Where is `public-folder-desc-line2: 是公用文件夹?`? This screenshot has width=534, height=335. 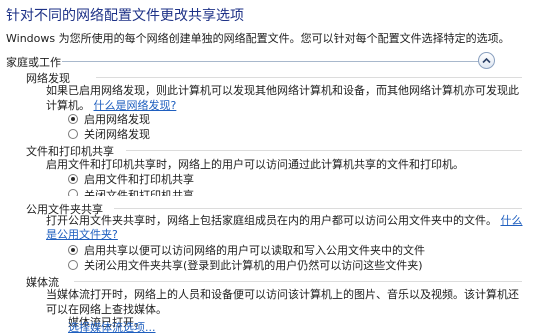 public-folder-desc-line2: 是公用文件夹? is located at coordinates (82, 234).